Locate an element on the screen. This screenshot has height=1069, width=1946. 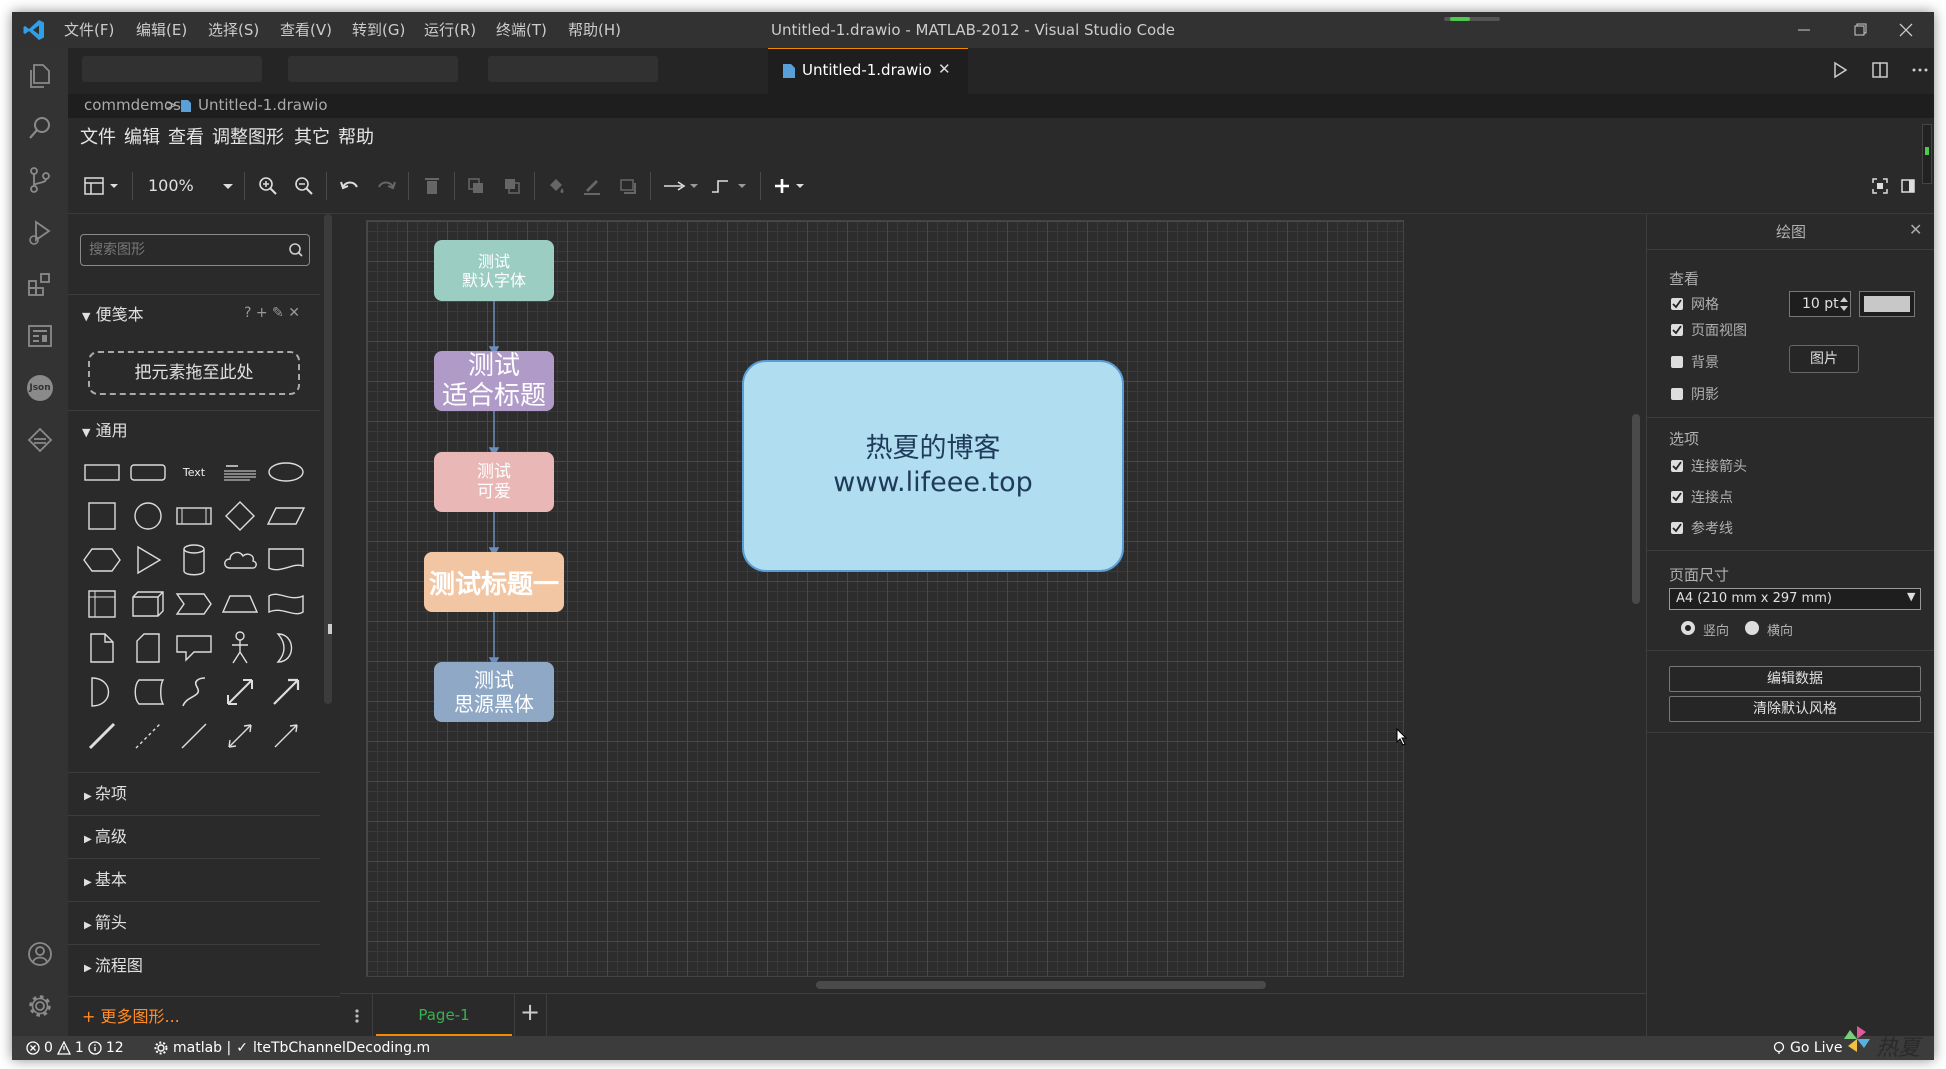
arrows-section: ▶ 箭头 is located at coordinates (194, 922).